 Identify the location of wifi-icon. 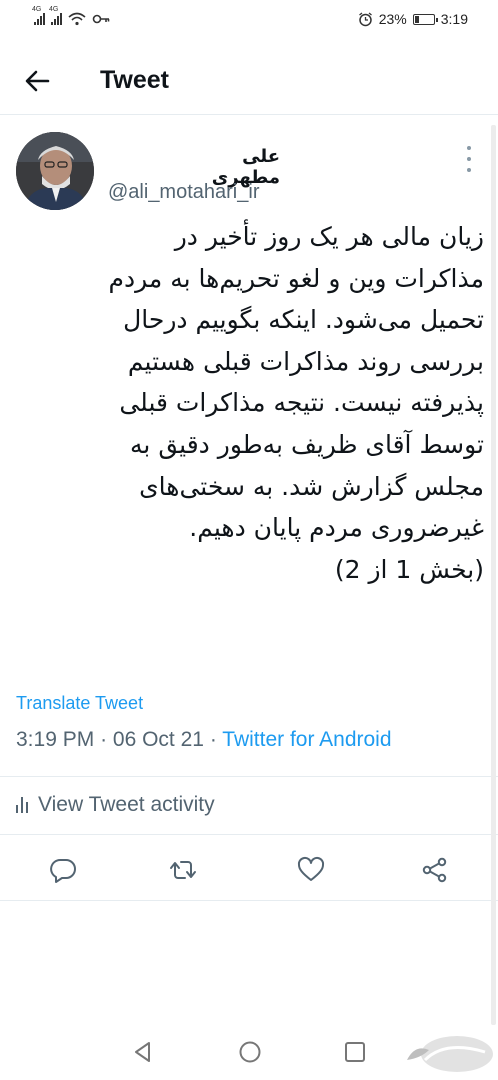
(77, 19).